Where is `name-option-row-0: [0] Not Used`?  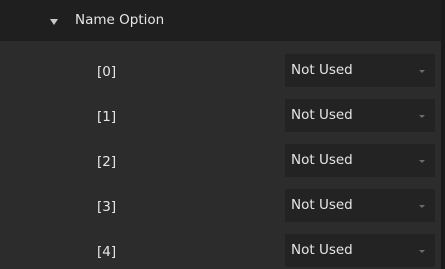
name-option-row-0: [0] Not Used is located at coordinates (220, 71).